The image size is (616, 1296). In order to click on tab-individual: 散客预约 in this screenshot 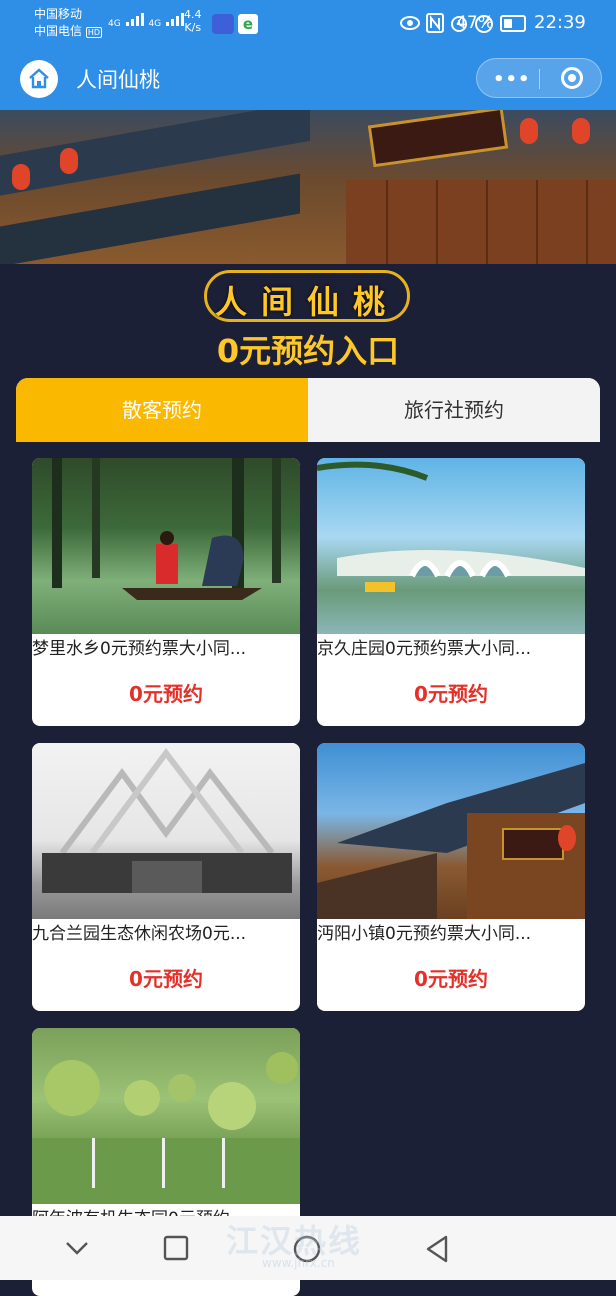, I will do `click(162, 410)`.